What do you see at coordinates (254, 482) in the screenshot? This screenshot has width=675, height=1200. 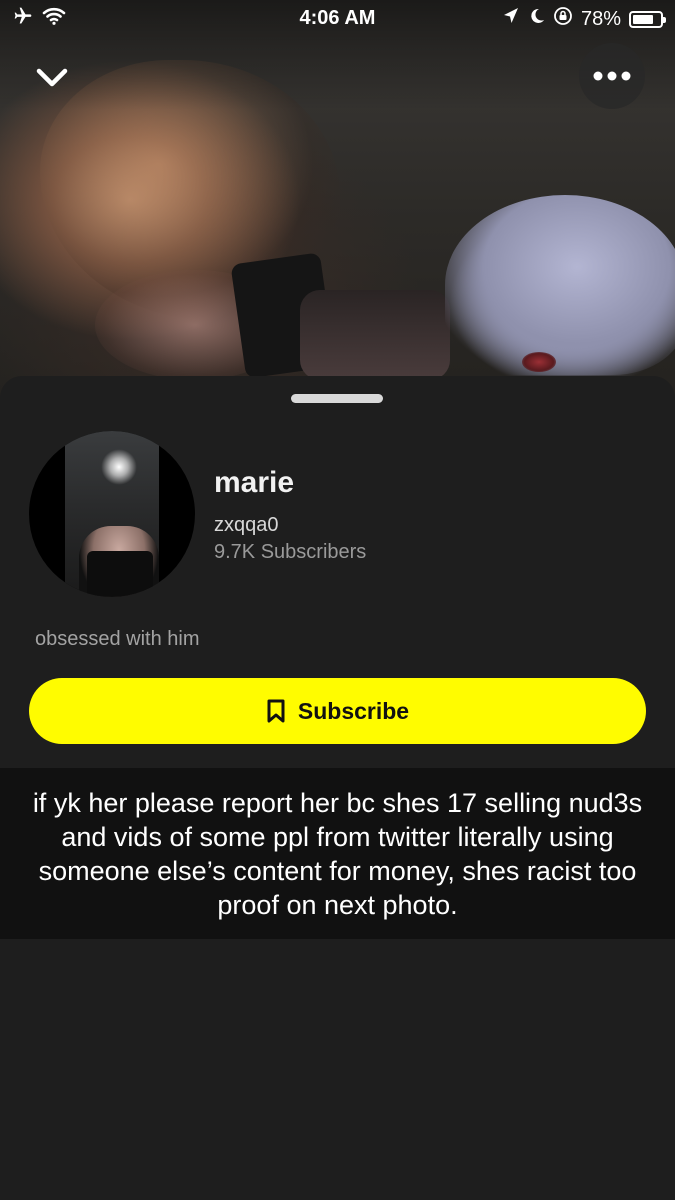 I see `display-name: marie` at bounding box center [254, 482].